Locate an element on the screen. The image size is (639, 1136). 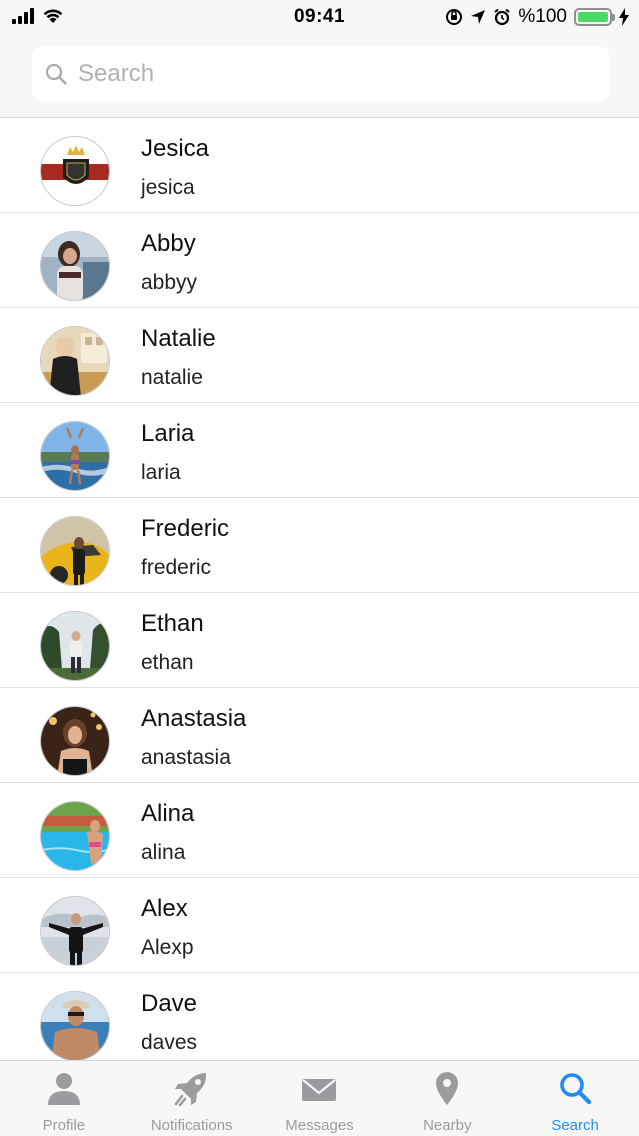
user-row-alina: Alina alina is located at coordinates (319, 830).